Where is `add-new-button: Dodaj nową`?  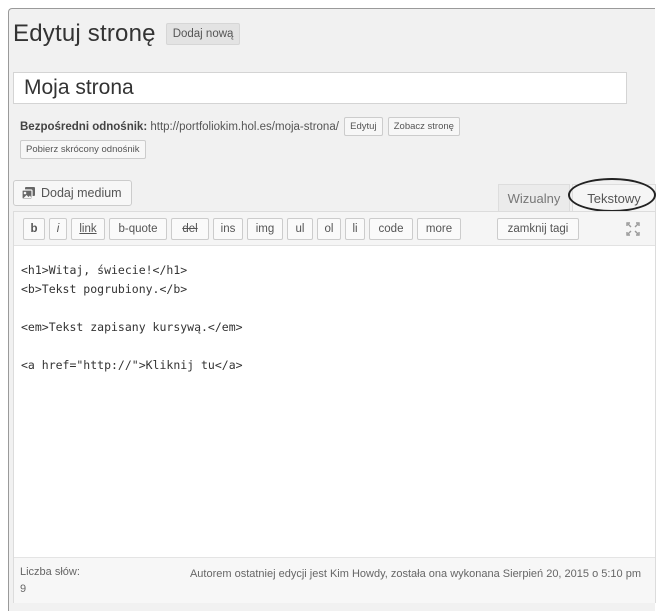
add-new-button: Dodaj nową is located at coordinates (203, 34).